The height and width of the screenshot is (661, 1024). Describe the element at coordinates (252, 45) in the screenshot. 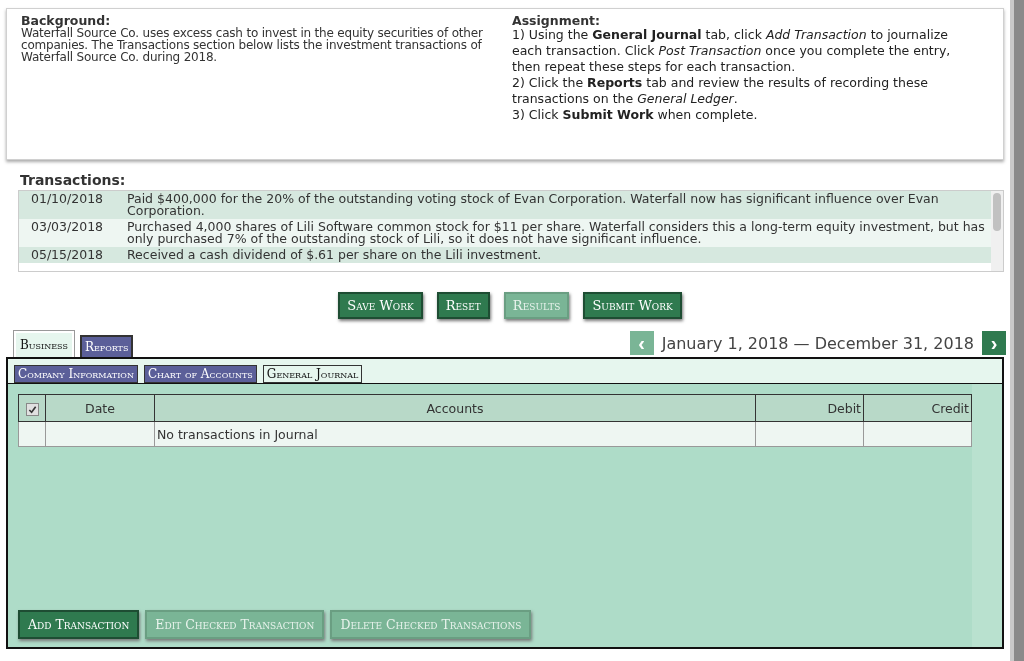

I see `background-text: Waterfall Source Co. uses excess cash to invest in the equity securities of other companies. The Transactions section below lists the investment transactions of Waterfall Source Co. during 2018.` at that location.